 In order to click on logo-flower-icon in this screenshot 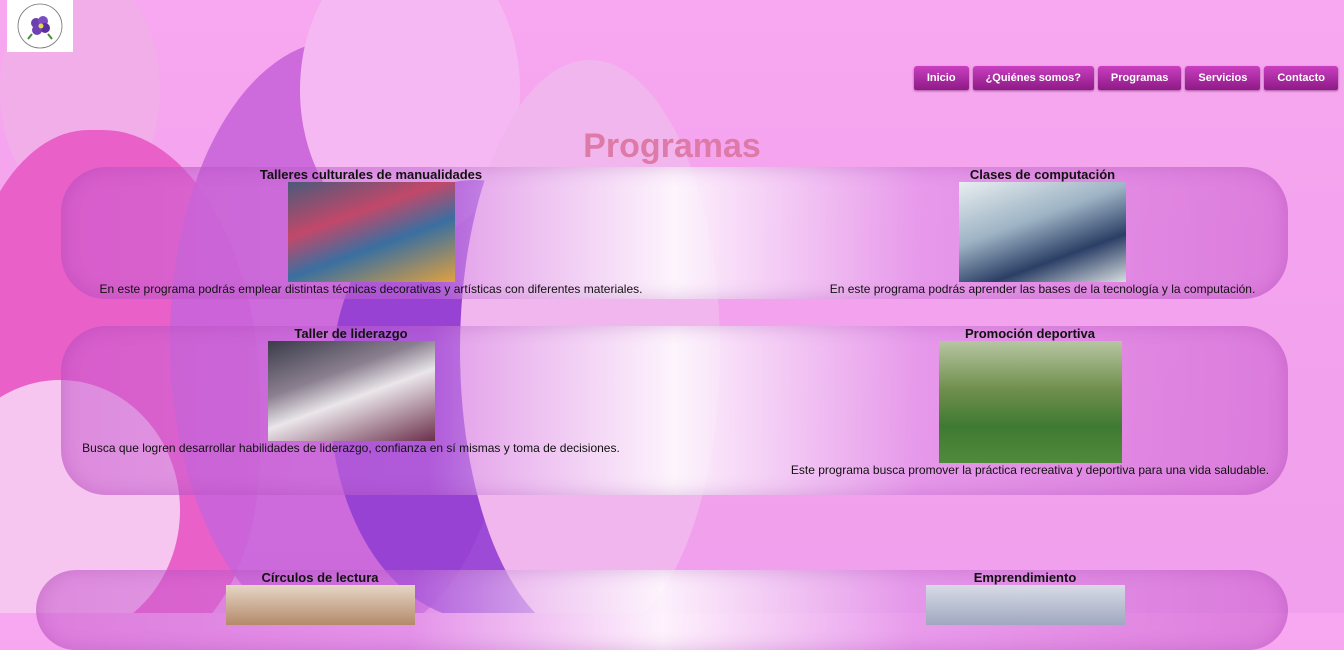, I will do `click(40, 26)`.